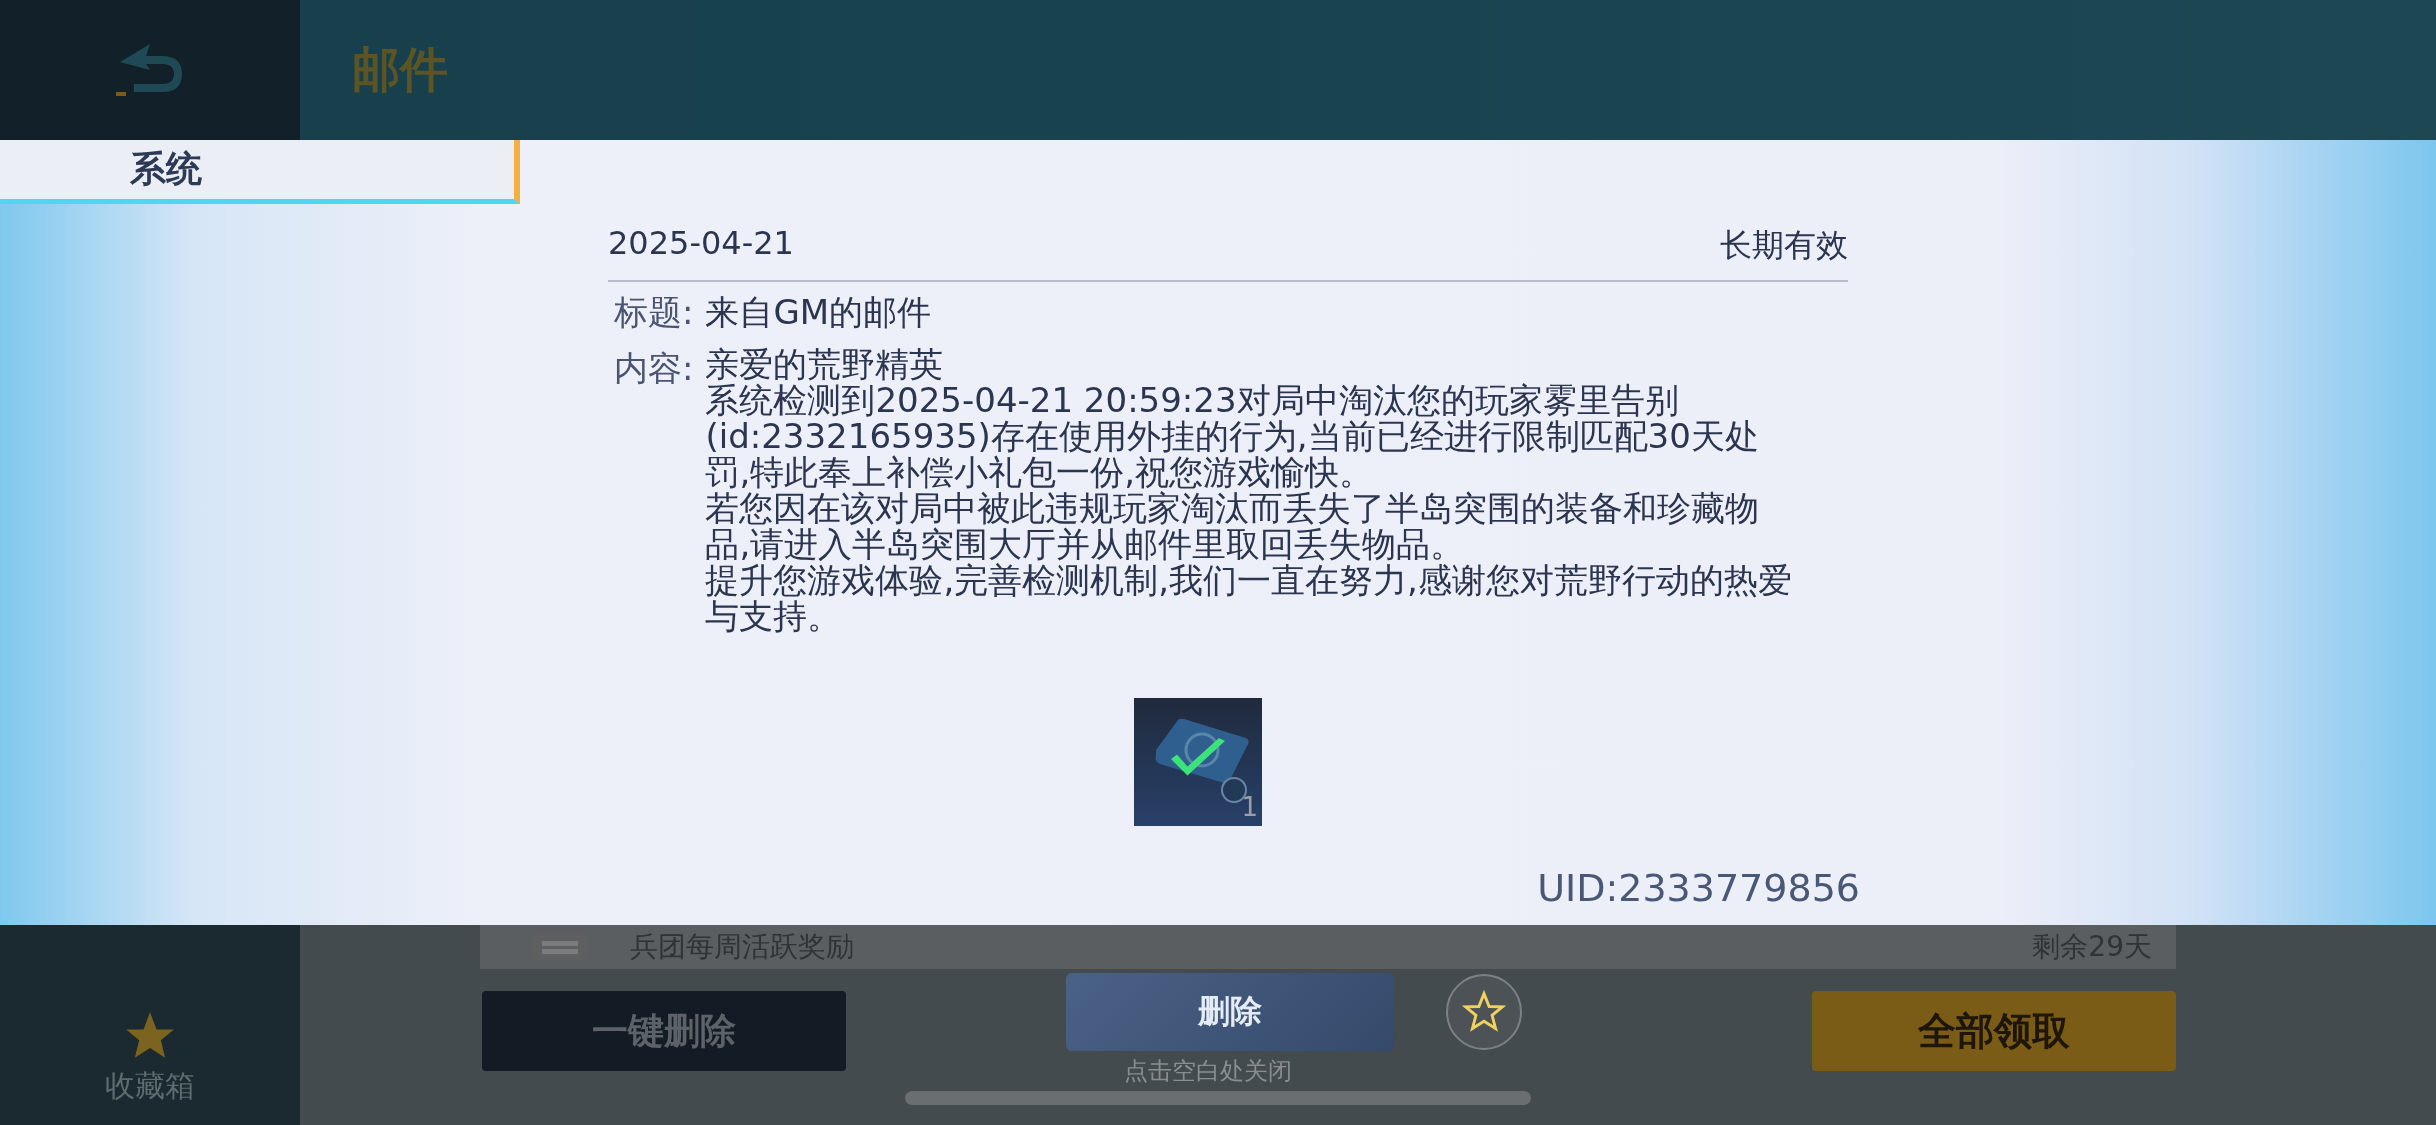  I want to click on mail-date: 2025-04-21, so click(701, 244).